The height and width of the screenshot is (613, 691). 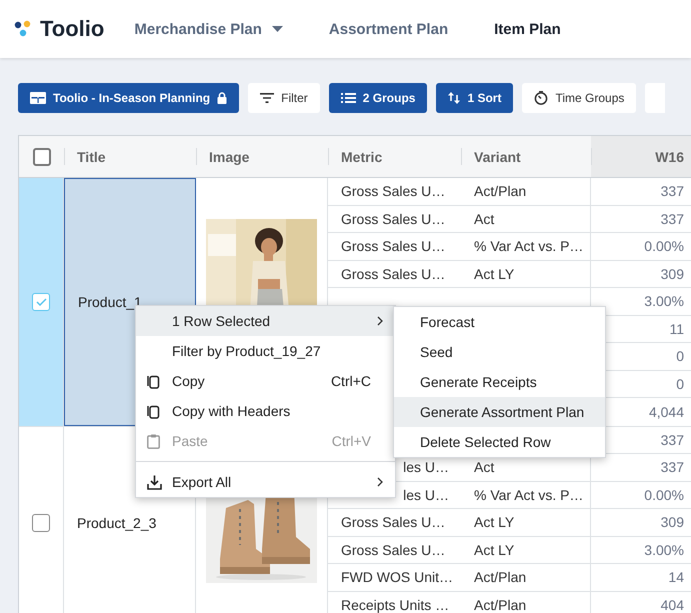 What do you see at coordinates (526, 156) in the screenshot?
I see `column-header: Variant` at bounding box center [526, 156].